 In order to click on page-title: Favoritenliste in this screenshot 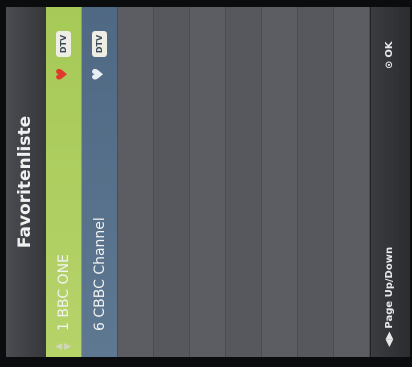, I will do `click(25, 182)`.